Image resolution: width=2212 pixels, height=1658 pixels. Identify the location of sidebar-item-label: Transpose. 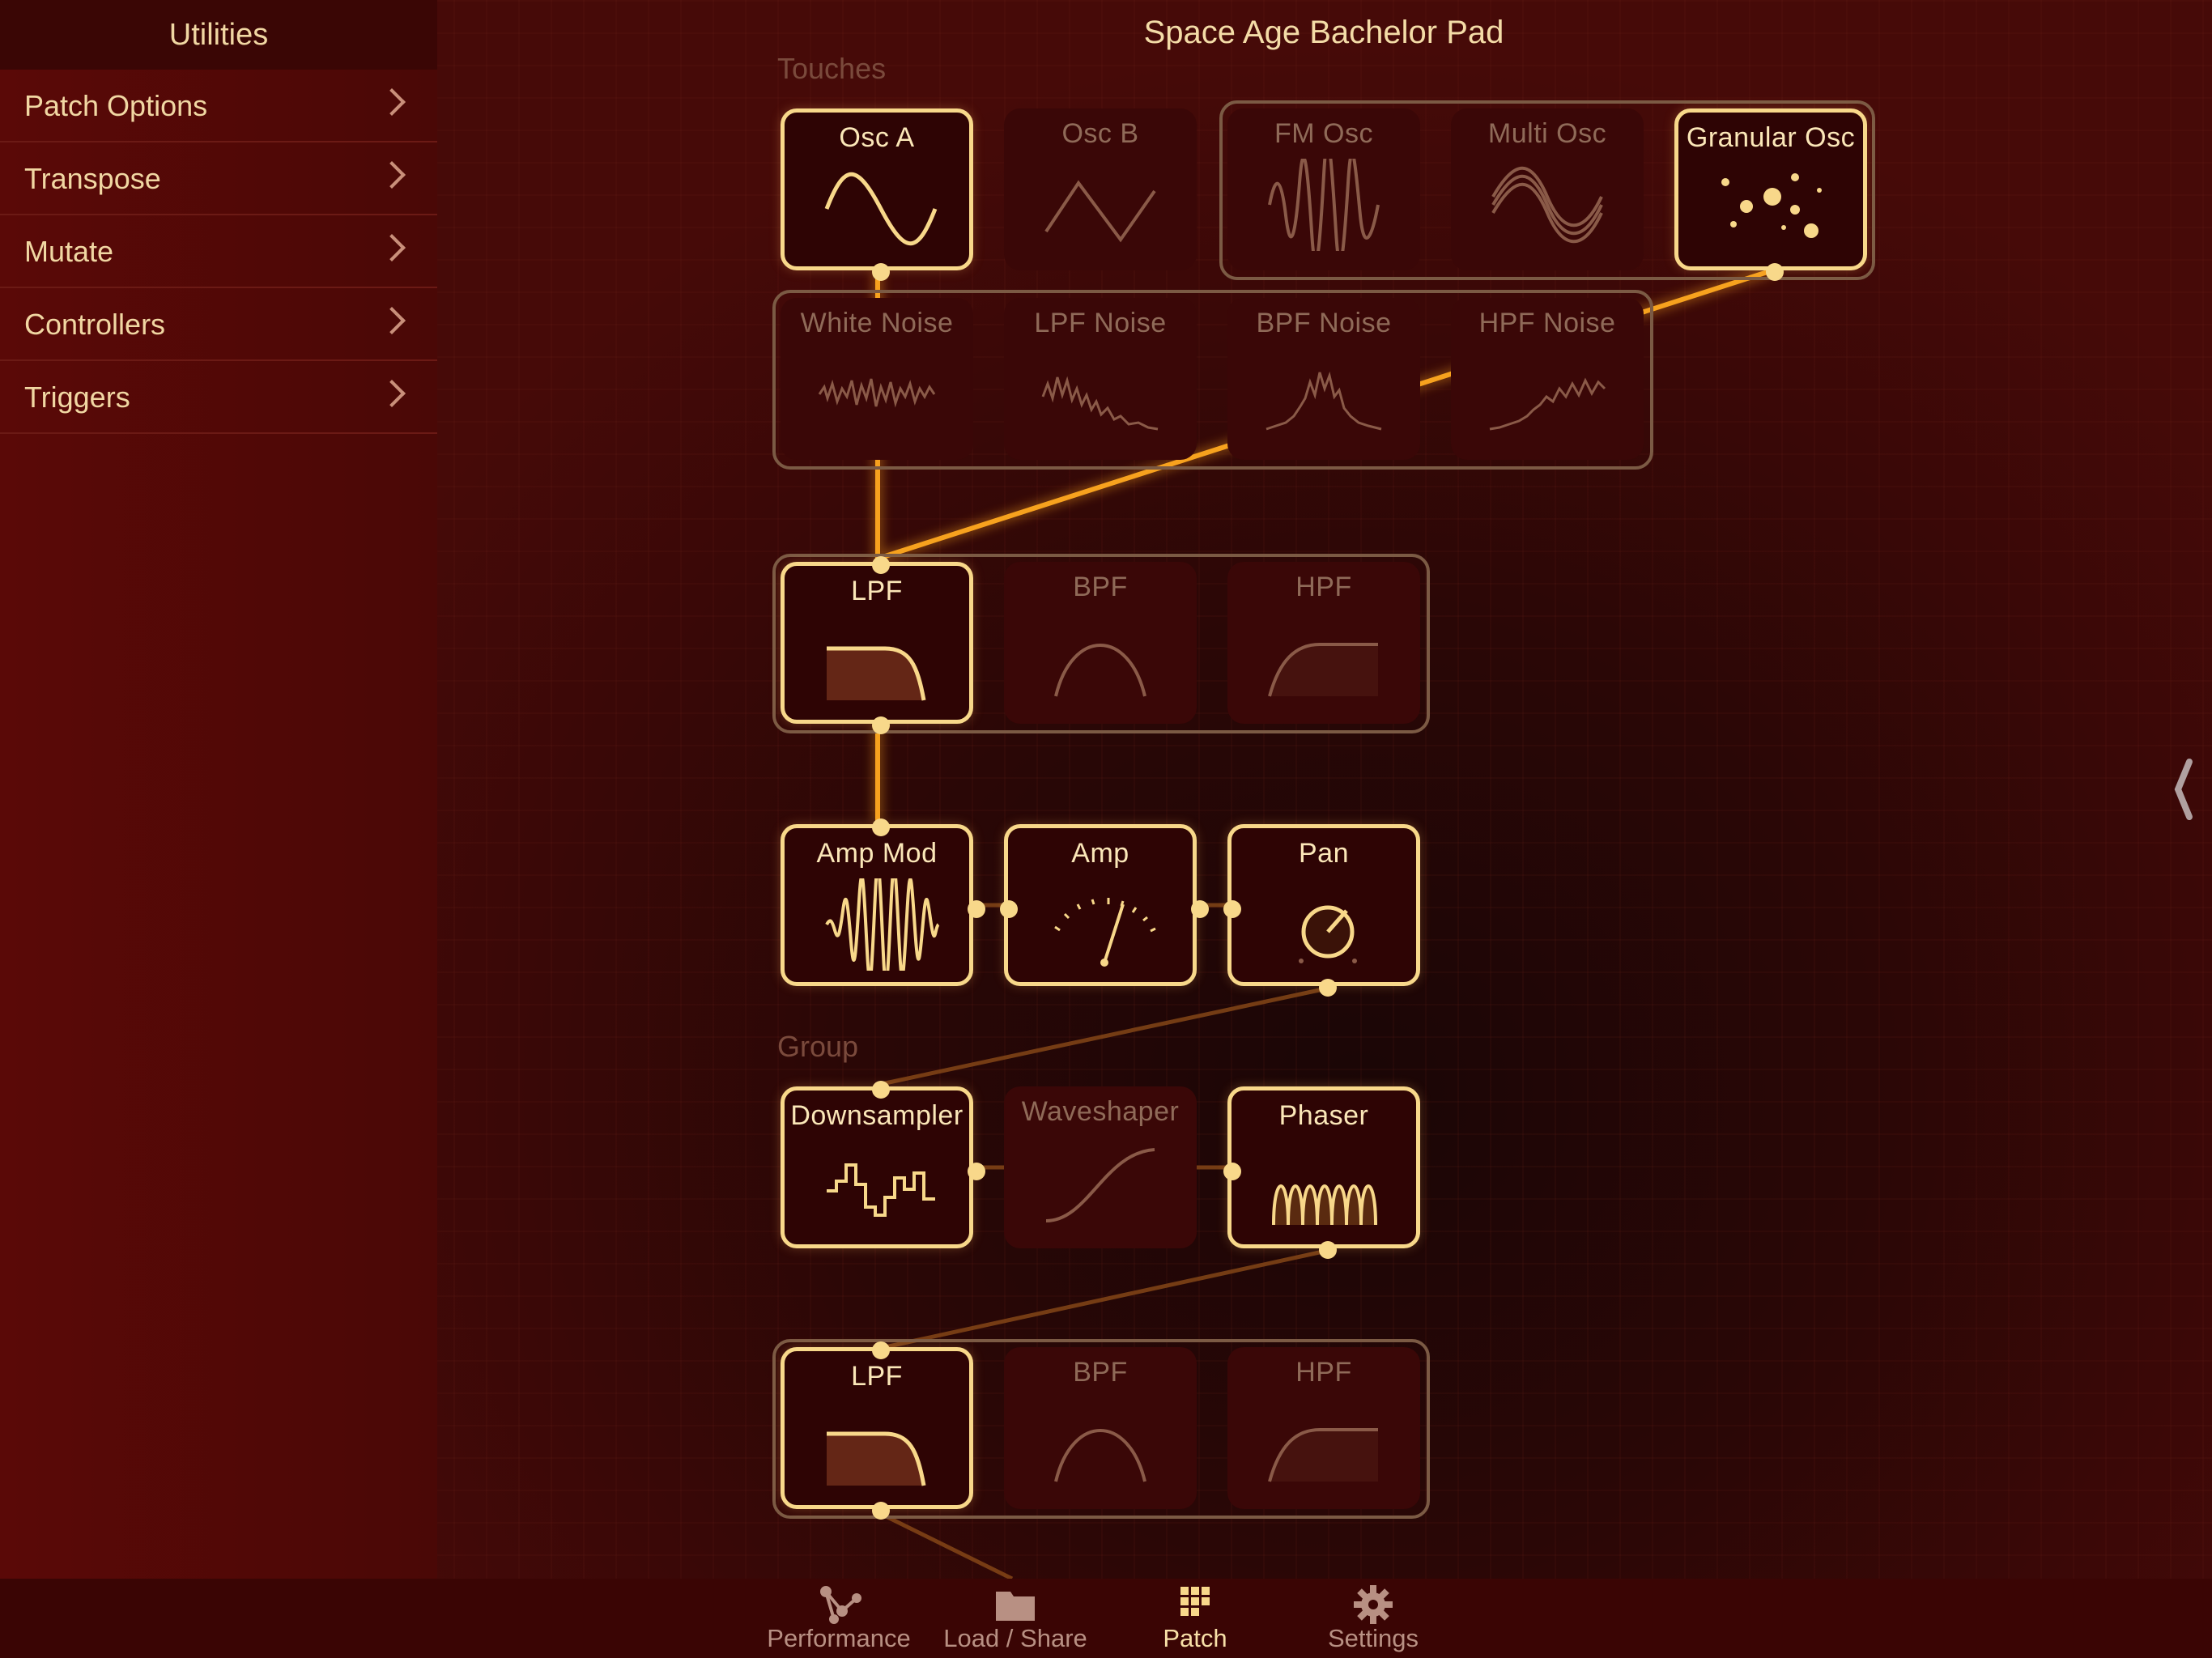
(93, 178).